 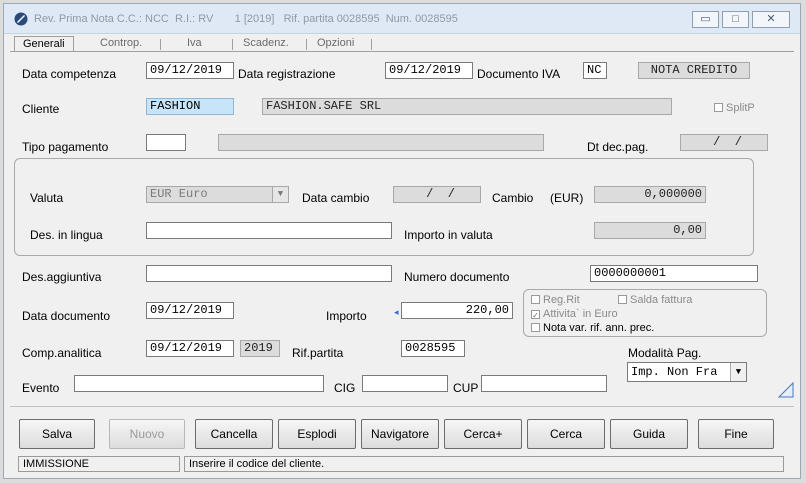 I want to click on documento-iva-code-field: NC, so click(x=595, y=70).